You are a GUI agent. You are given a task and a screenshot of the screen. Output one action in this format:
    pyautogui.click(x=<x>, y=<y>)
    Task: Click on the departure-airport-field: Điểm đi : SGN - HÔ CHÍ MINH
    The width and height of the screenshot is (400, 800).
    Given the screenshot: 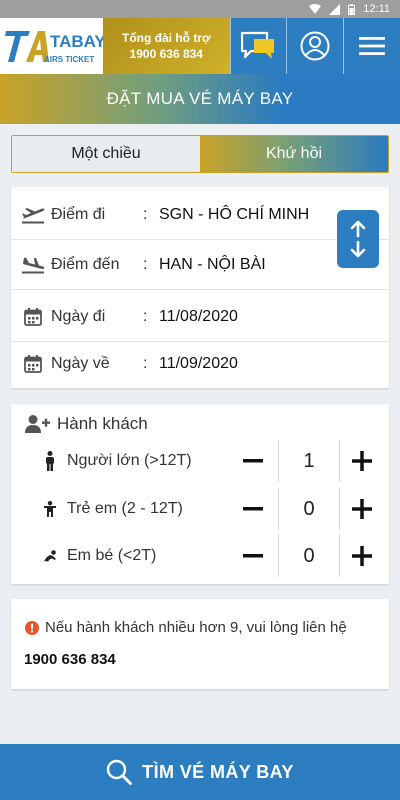 What is the action you would take?
    pyautogui.click(x=200, y=215)
    